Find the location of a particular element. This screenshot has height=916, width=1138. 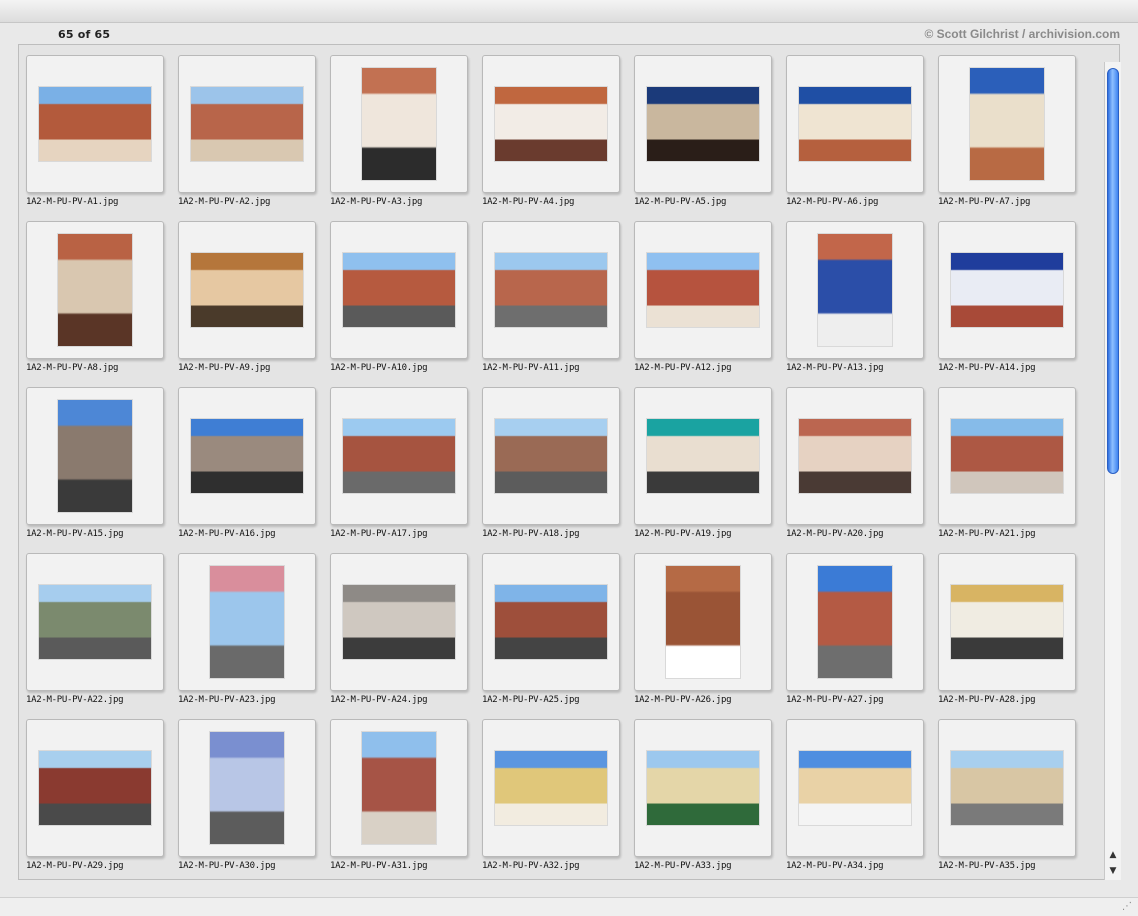

thumbnail-item: 1A2-M-PU-PV-A22.jpg is located at coordinates (91, 624).